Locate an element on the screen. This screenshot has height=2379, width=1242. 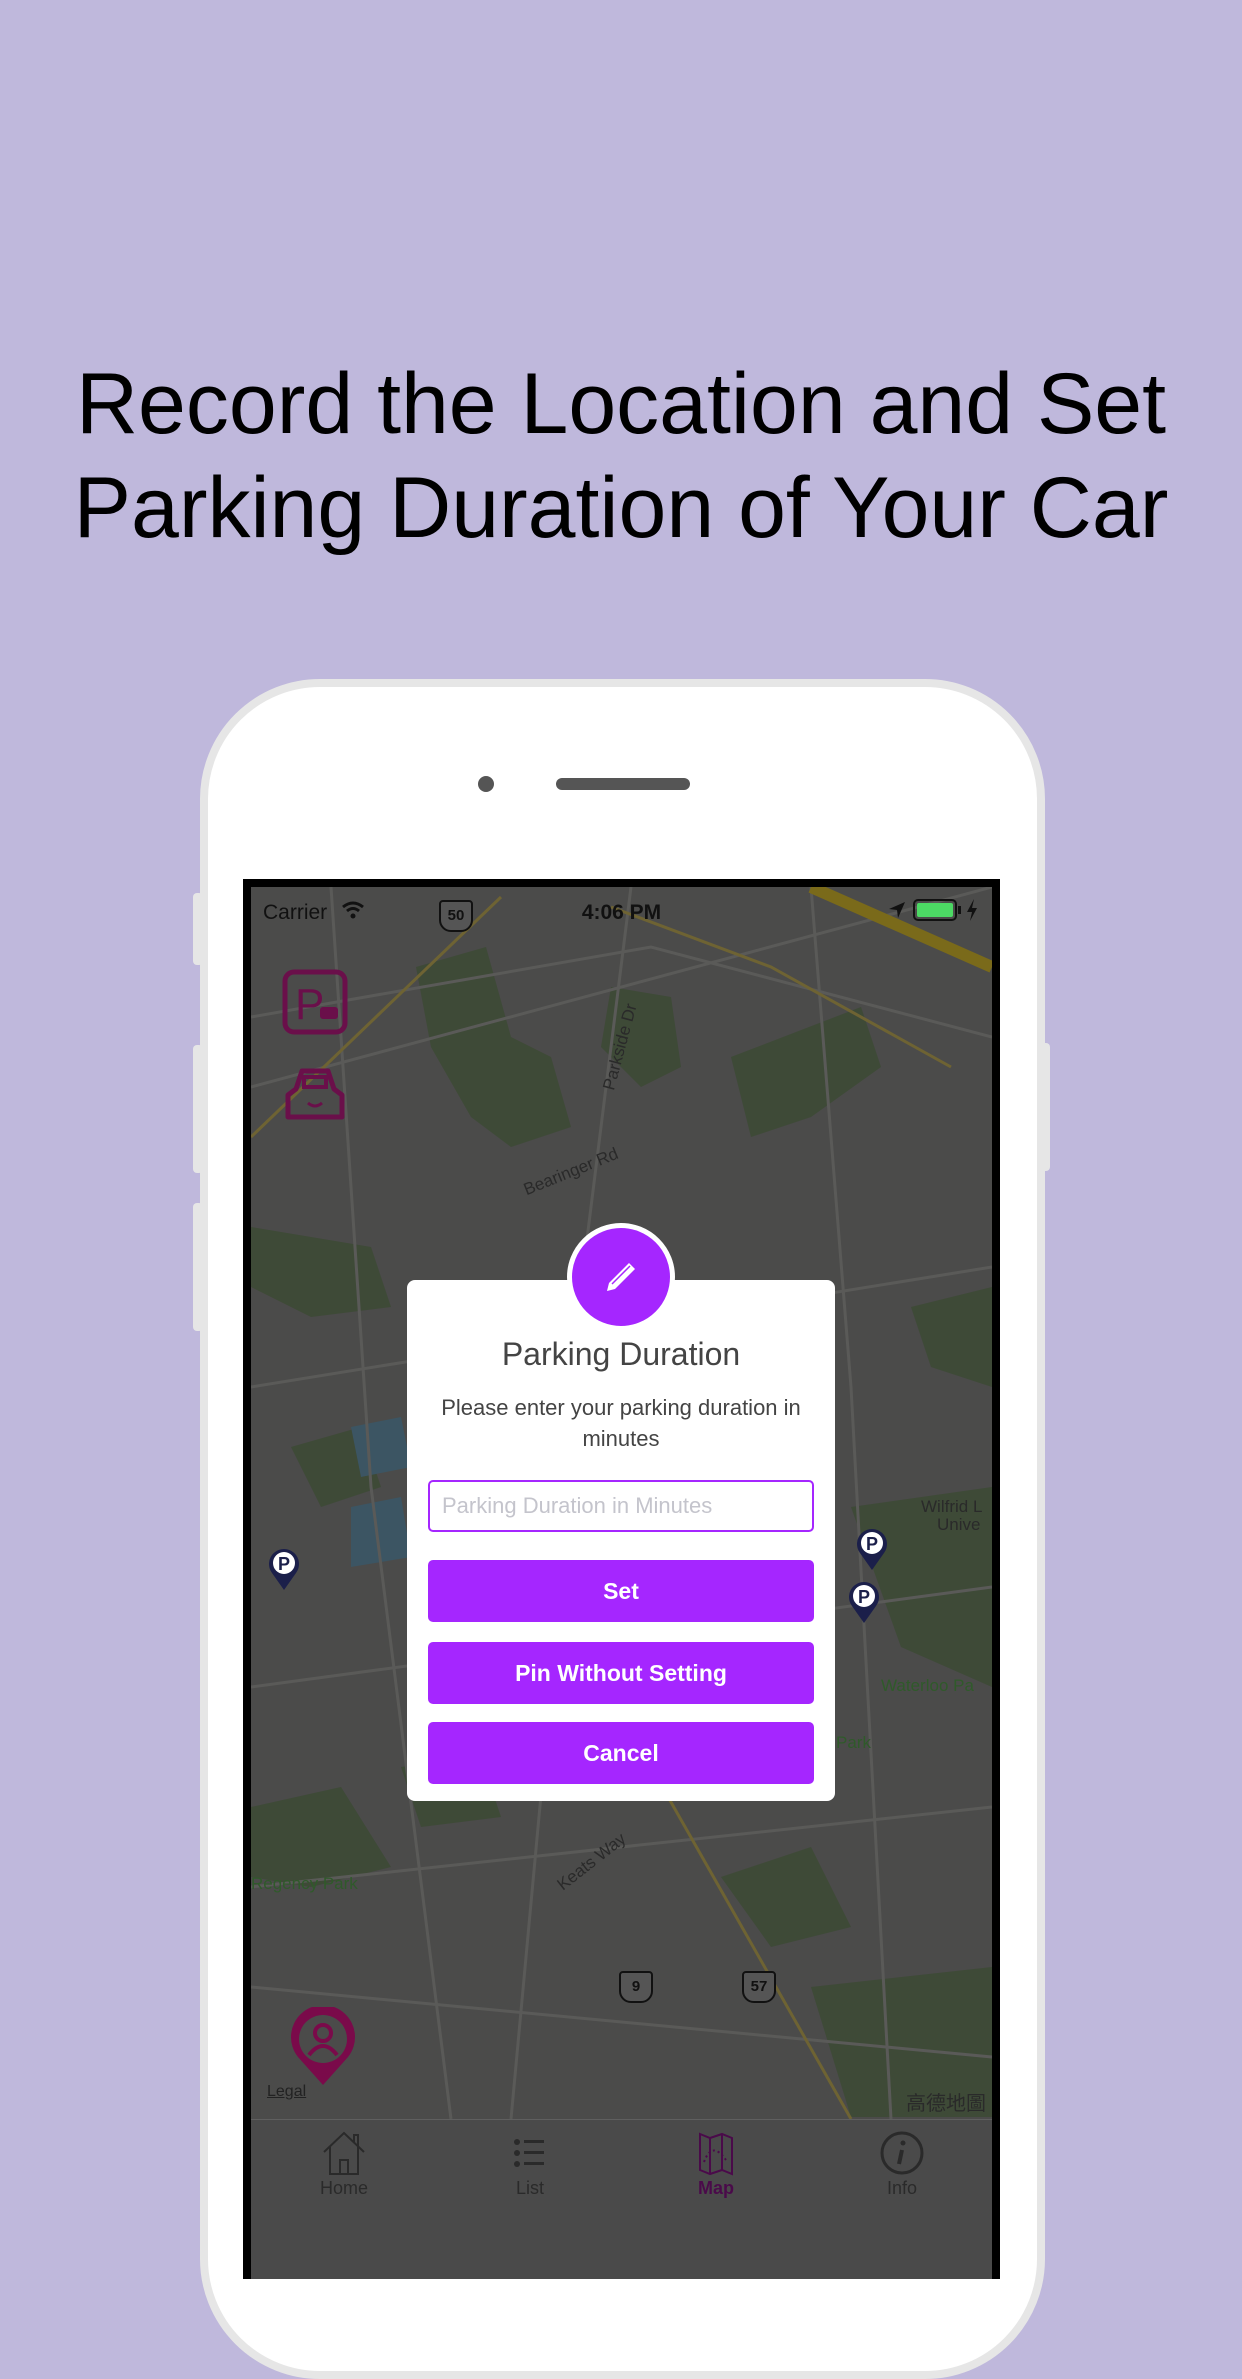
legal-link: Legal is located at coordinates (286, 2092).